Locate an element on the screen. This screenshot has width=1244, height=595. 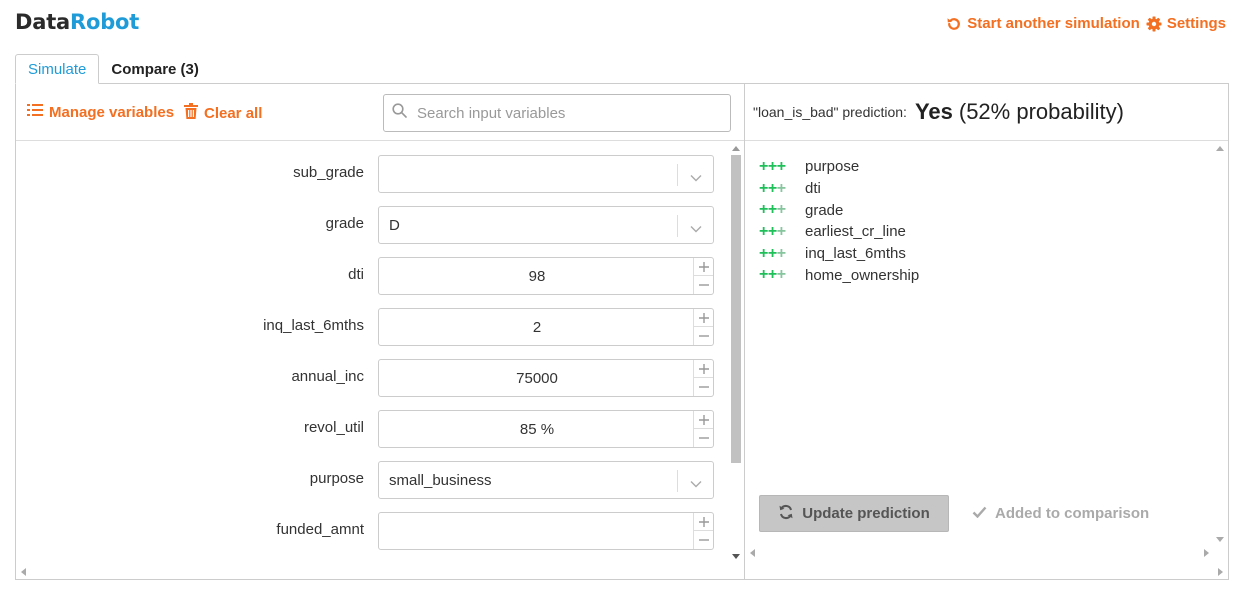
panel-horizontal-scrollbar is located at coordinates (1220, 572).